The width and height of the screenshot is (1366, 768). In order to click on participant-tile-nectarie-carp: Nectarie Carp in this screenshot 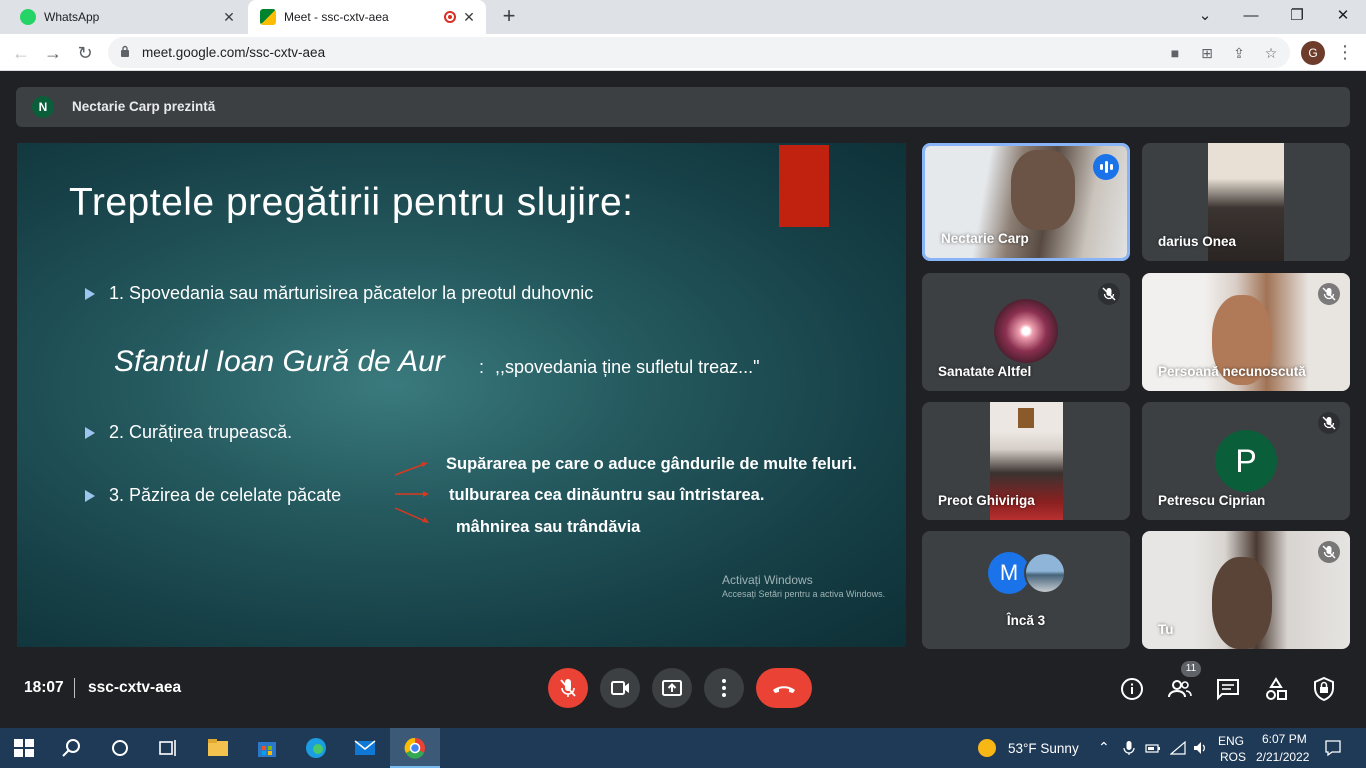, I will do `click(1026, 202)`.